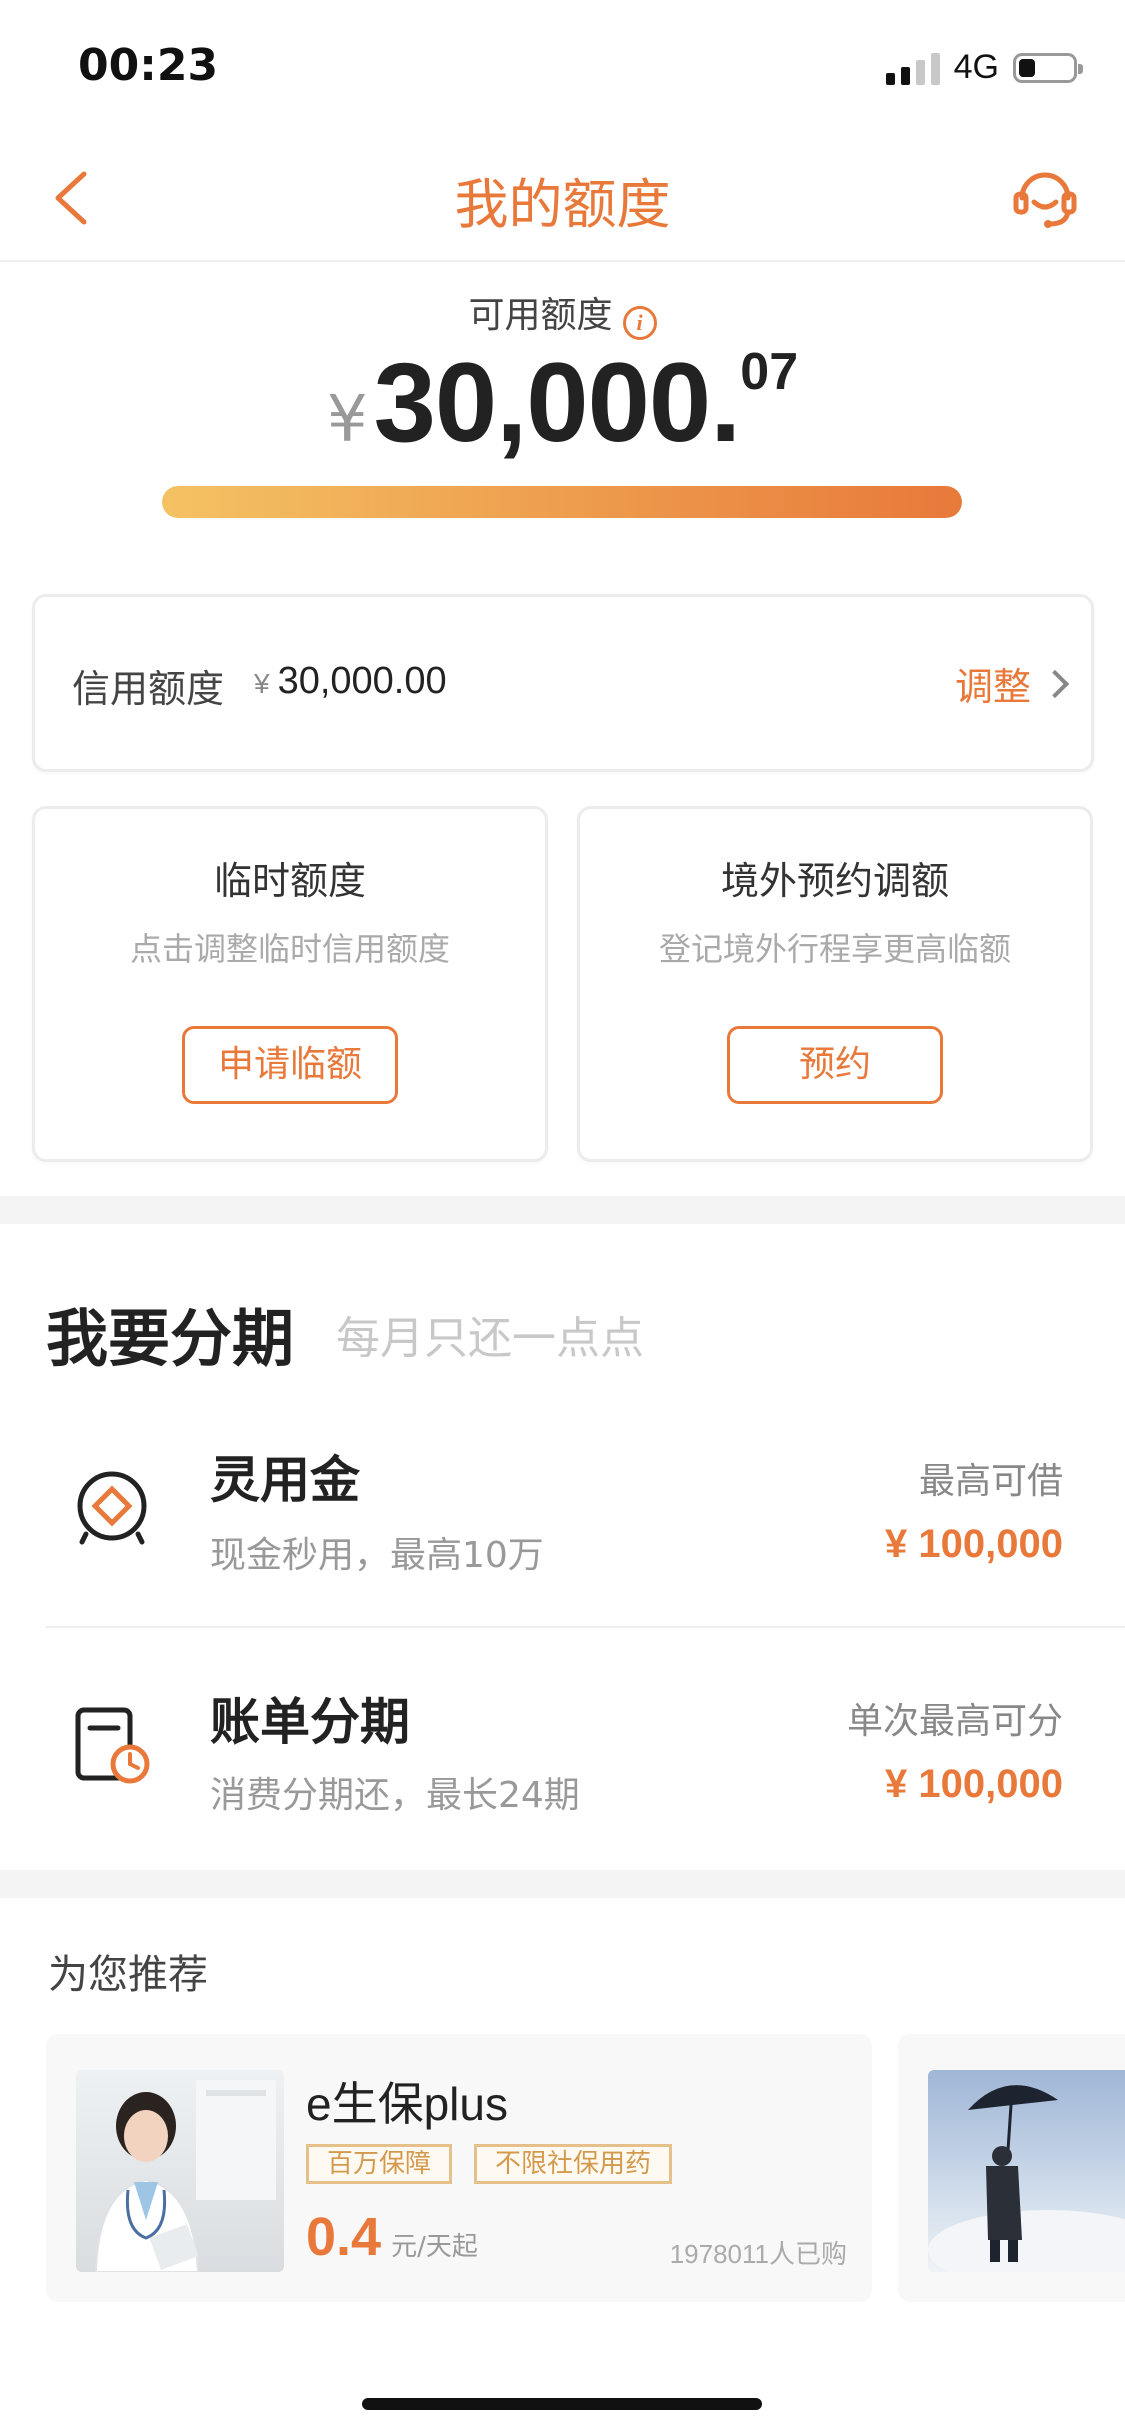 This screenshot has height=2436, width=1125. What do you see at coordinates (562, 204) in the screenshot?
I see `page-title: 我的额度` at bounding box center [562, 204].